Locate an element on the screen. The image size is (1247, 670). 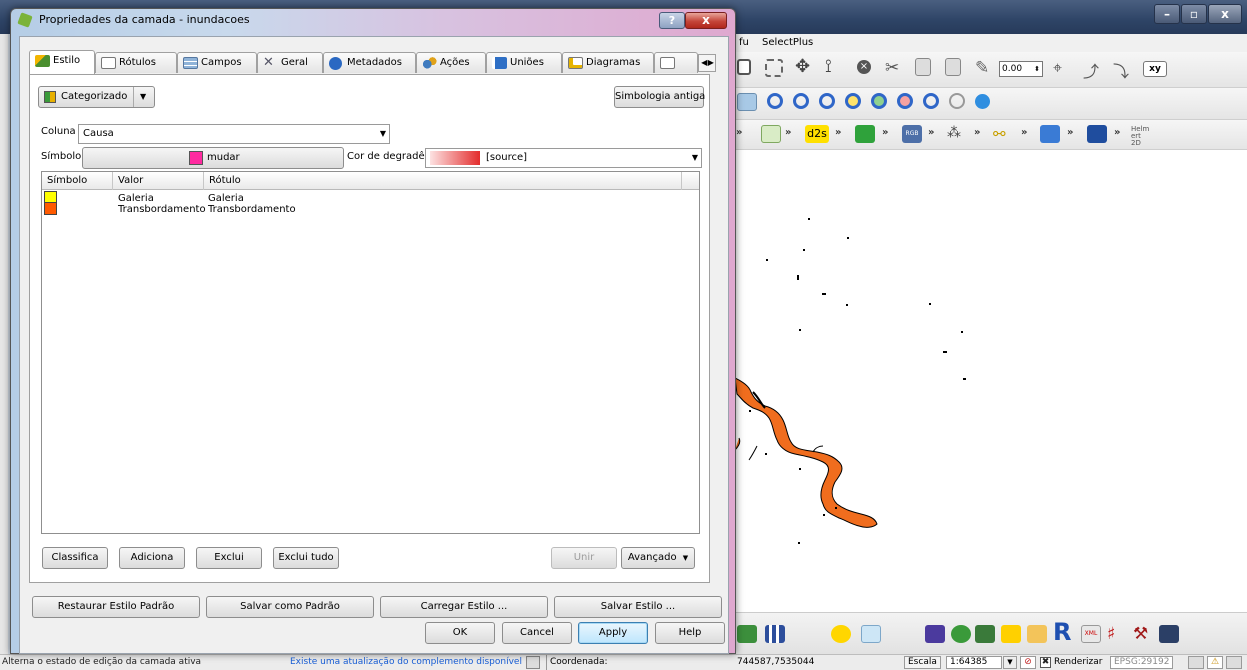
header-value: Valor is located at coordinates (158, 181).